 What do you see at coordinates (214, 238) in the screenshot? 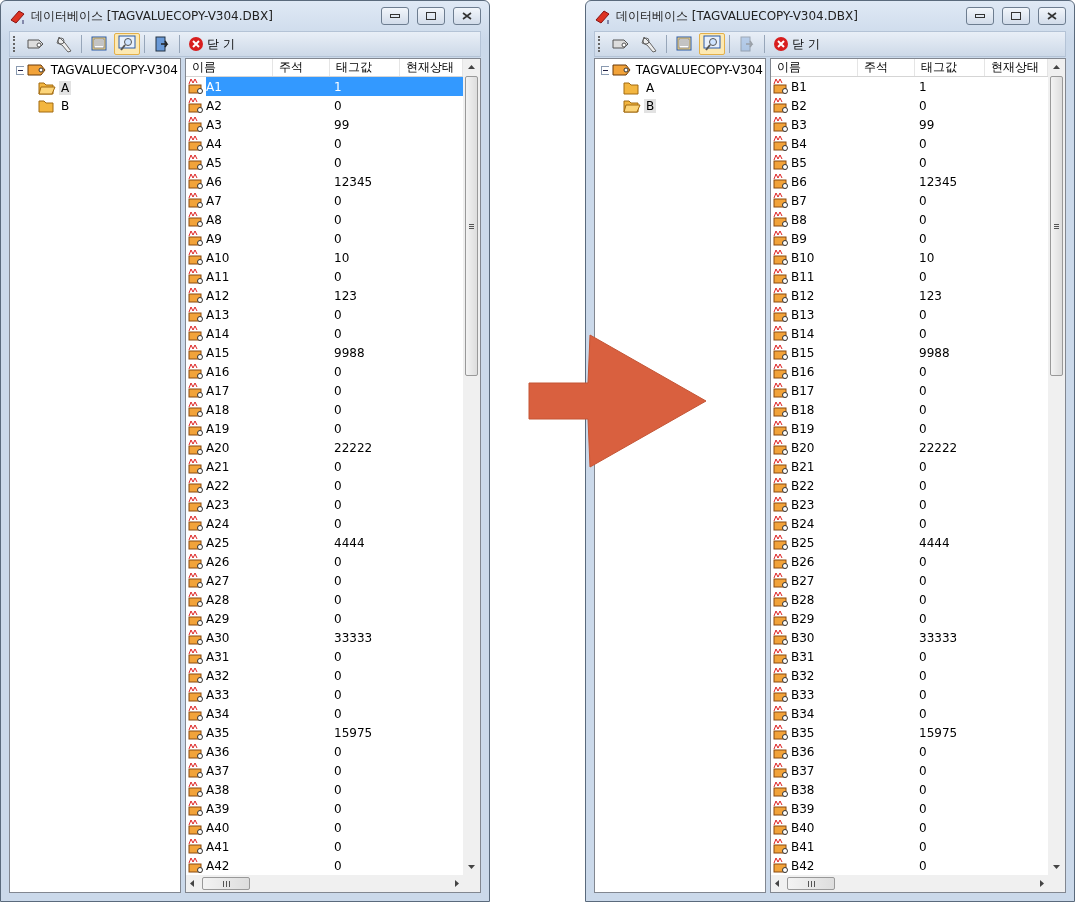
I see `tag-name: A9` at bounding box center [214, 238].